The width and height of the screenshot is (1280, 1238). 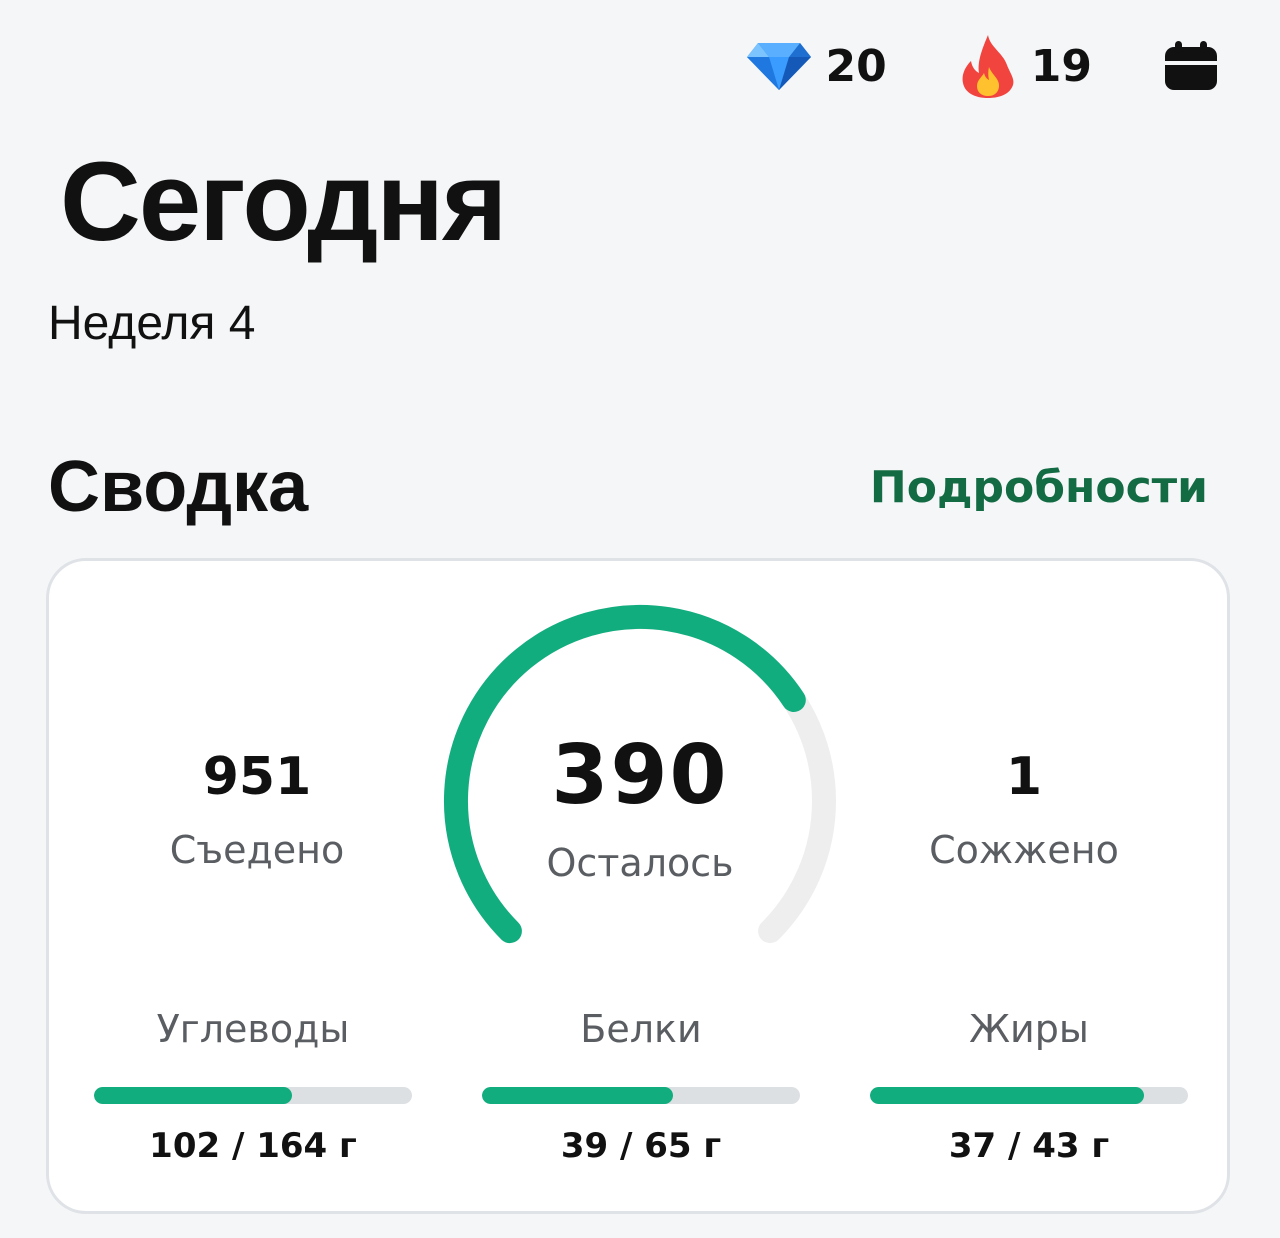 I want to click on macro-carbs: Углеводы 102 / 164 г, so click(x=253, y=1086).